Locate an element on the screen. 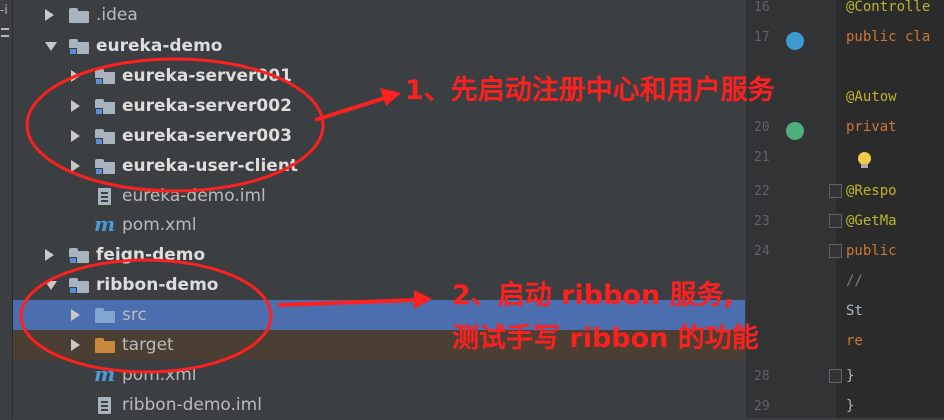 This screenshot has width=944, height=420. annotation-note-1: 1、先启动注册中心和用户服务 is located at coordinates (590, 90).